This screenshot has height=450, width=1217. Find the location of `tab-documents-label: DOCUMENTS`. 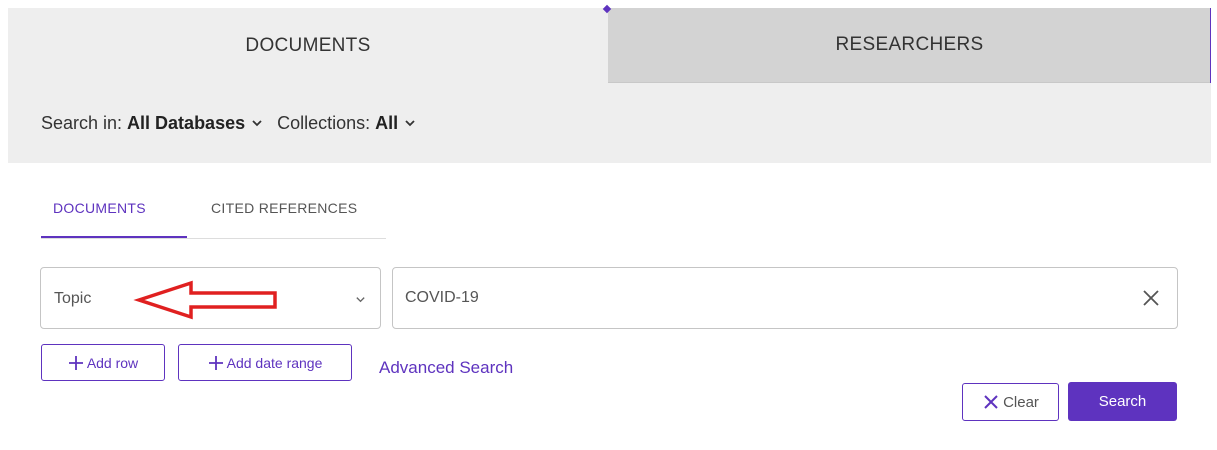

tab-documents-label: DOCUMENTS is located at coordinates (308, 45).